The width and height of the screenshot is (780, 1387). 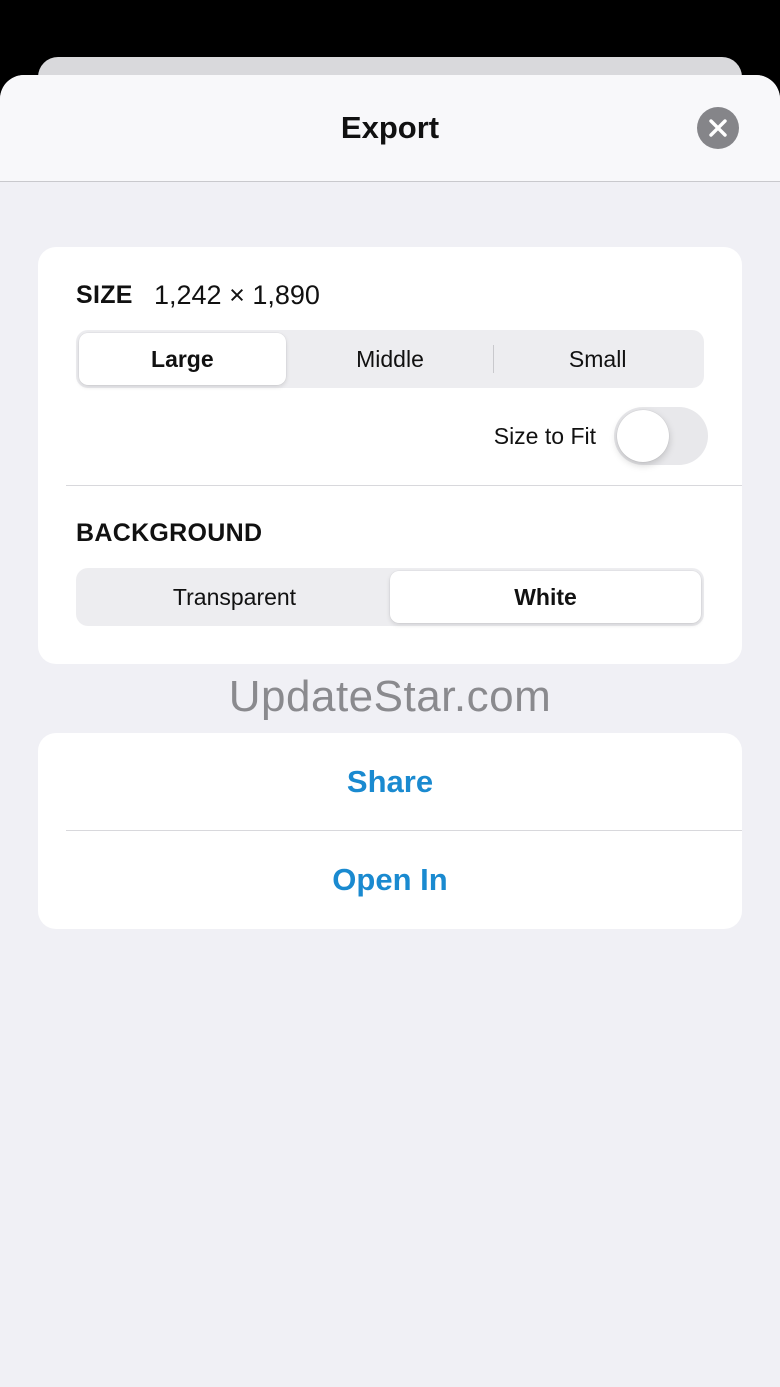 I want to click on size-option-small: Small, so click(x=597, y=359).